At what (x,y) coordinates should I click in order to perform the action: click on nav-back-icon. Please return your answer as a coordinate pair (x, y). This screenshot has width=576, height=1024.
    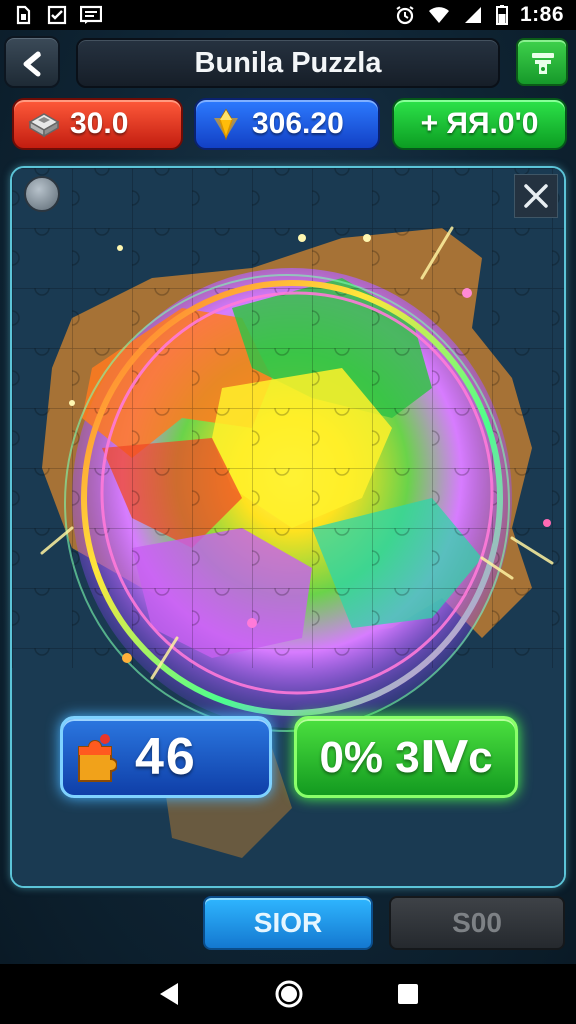
    Looking at the image, I should click on (169, 994).